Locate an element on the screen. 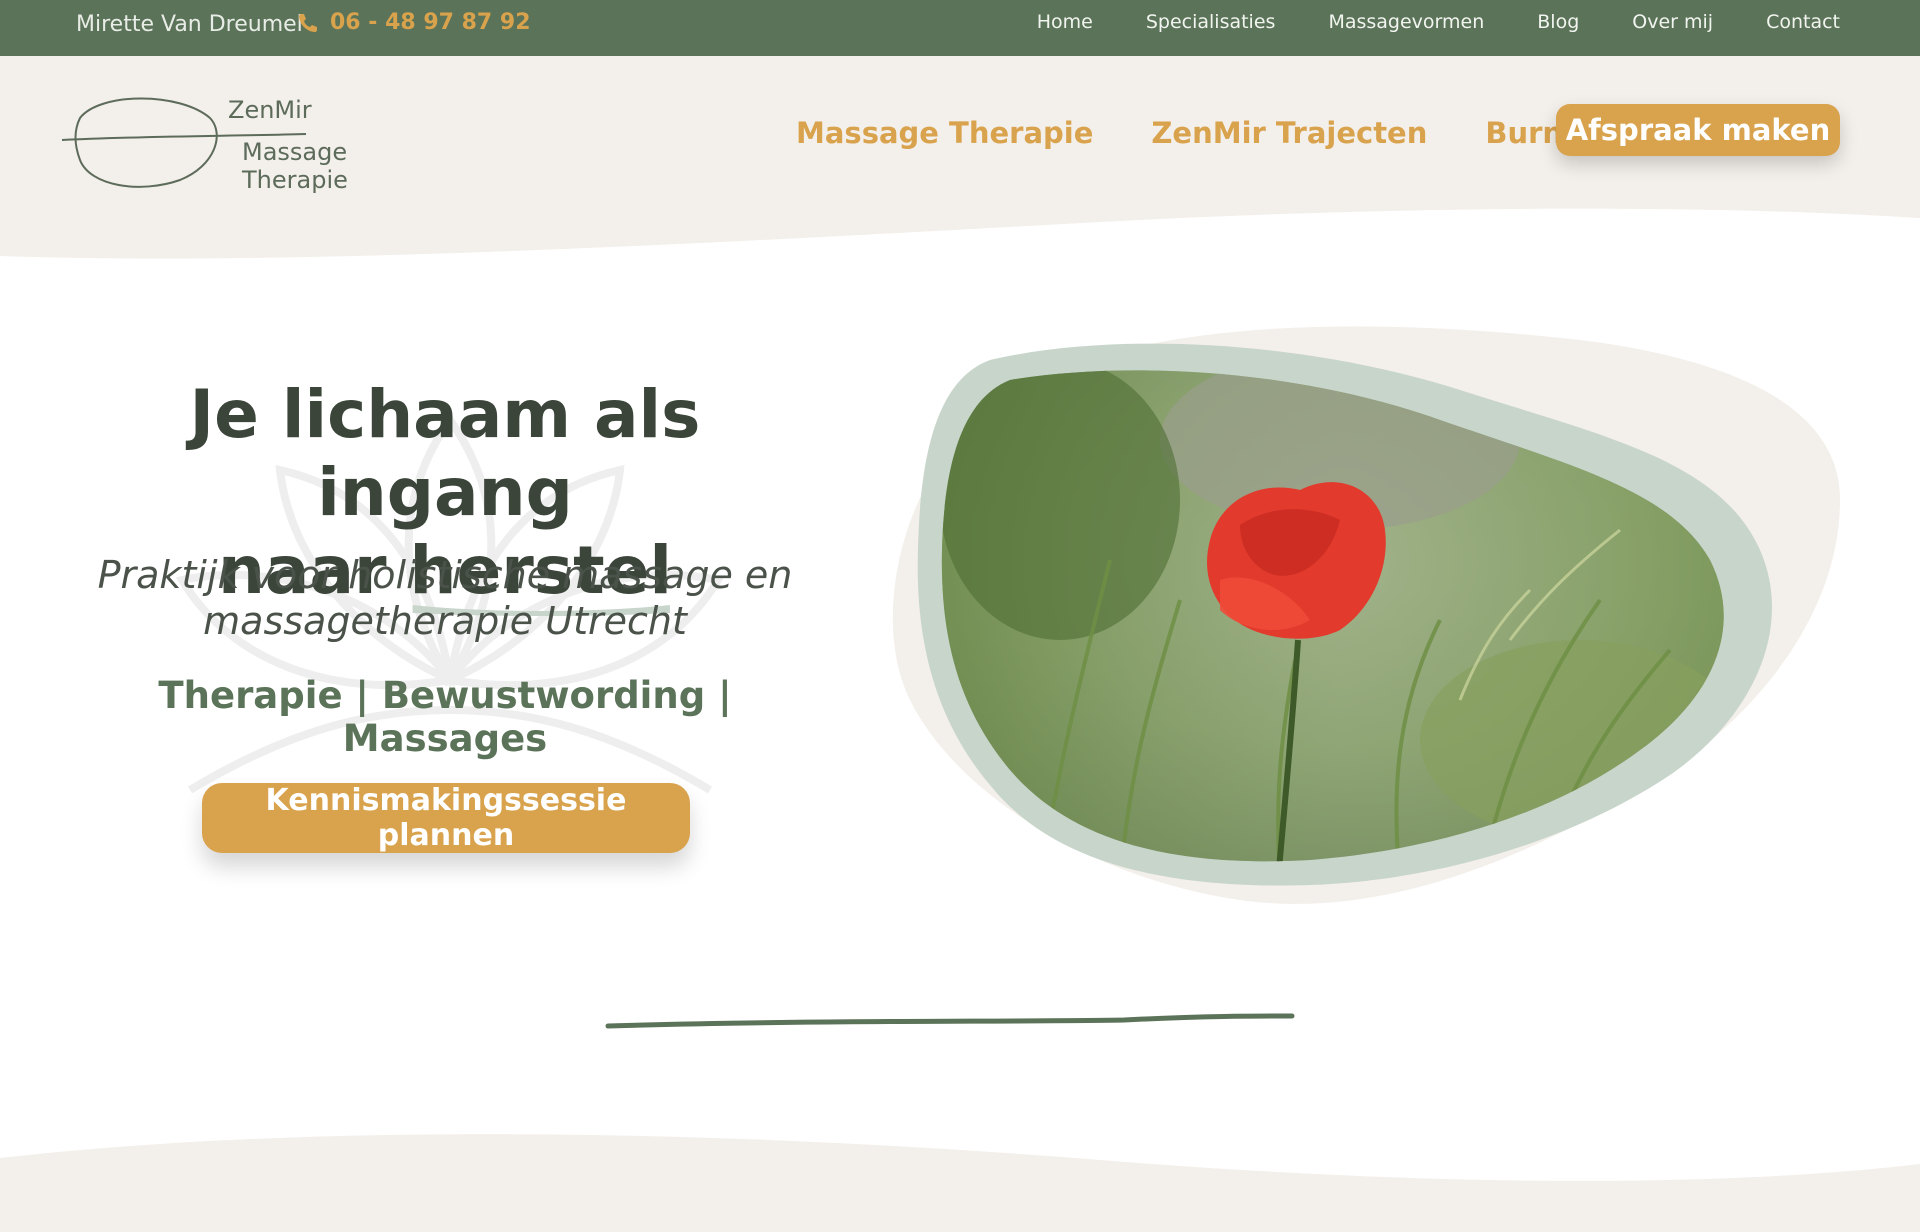 This screenshot has height=1232, width=1920. nav-zenmir-trajecten: ZenMir Trajecten is located at coordinates (1289, 133).